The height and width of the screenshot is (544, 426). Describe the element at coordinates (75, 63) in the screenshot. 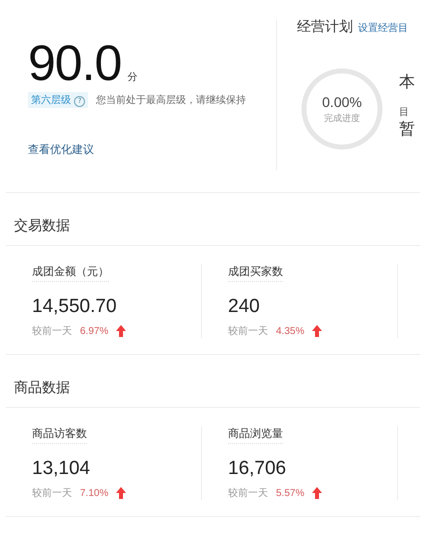

I see `score-value: 90.0` at that location.